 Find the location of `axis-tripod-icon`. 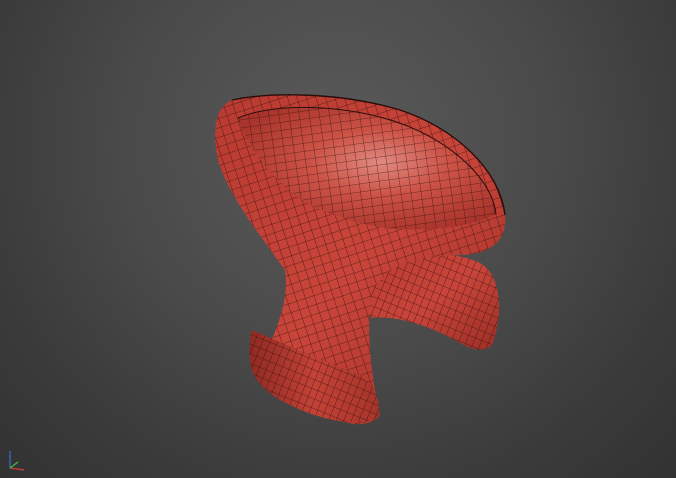

axis-tripod-icon is located at coordinates (17, 461).